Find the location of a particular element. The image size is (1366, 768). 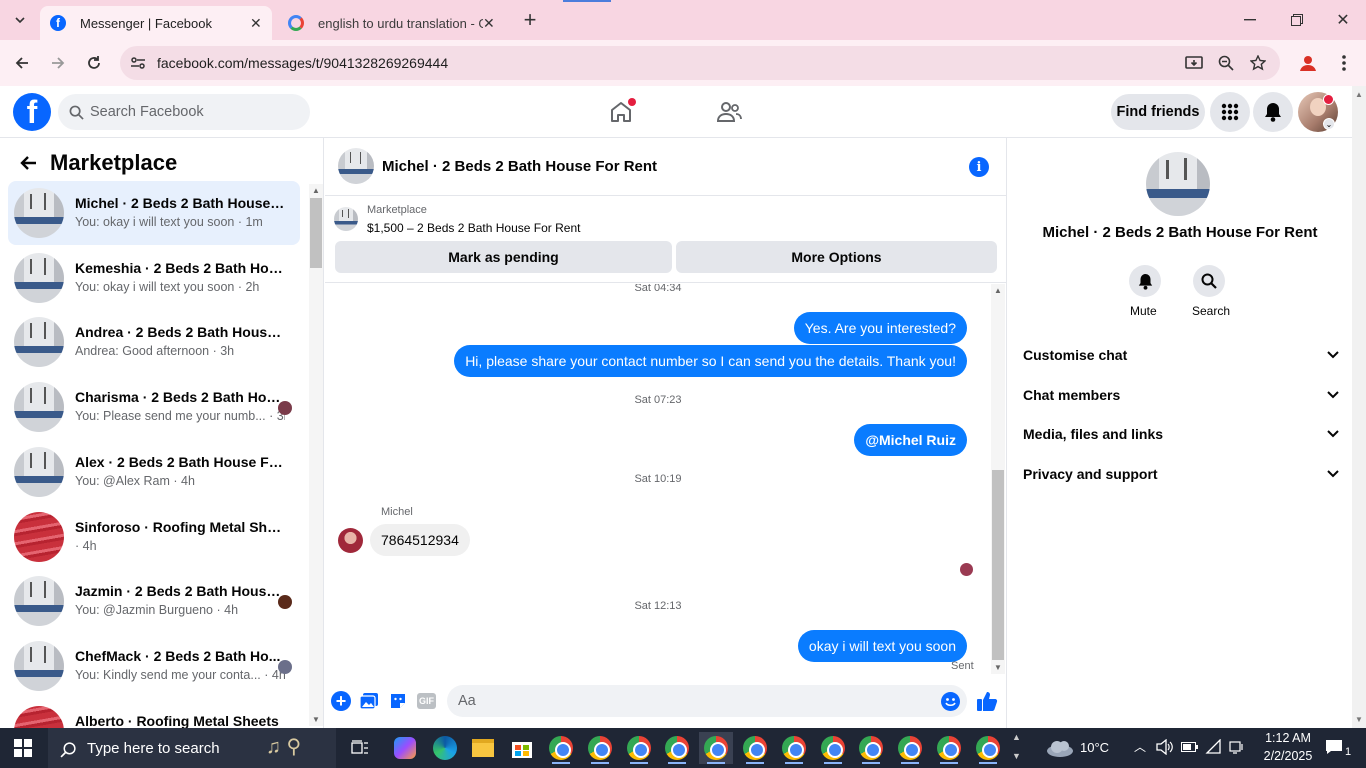

close-window-icon: ✕ is located at coordinates (1343, 20).